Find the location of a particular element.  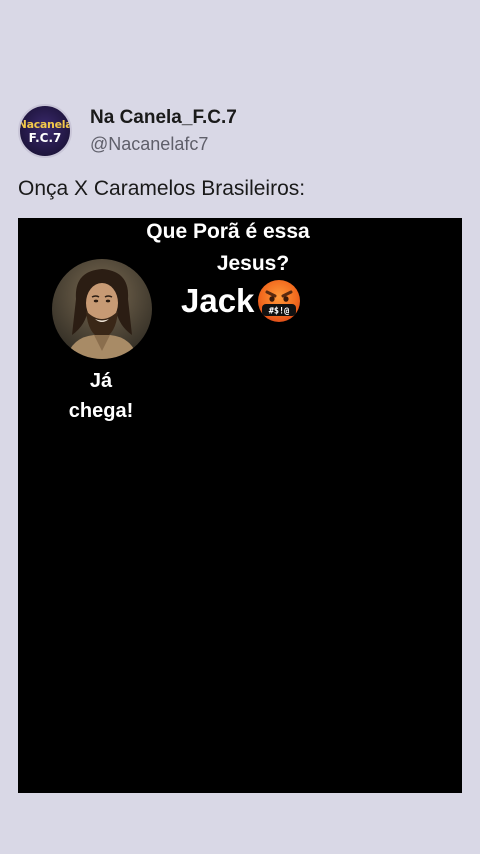

avatar-text-top: Nacanela is located at coordinates (45, 124).